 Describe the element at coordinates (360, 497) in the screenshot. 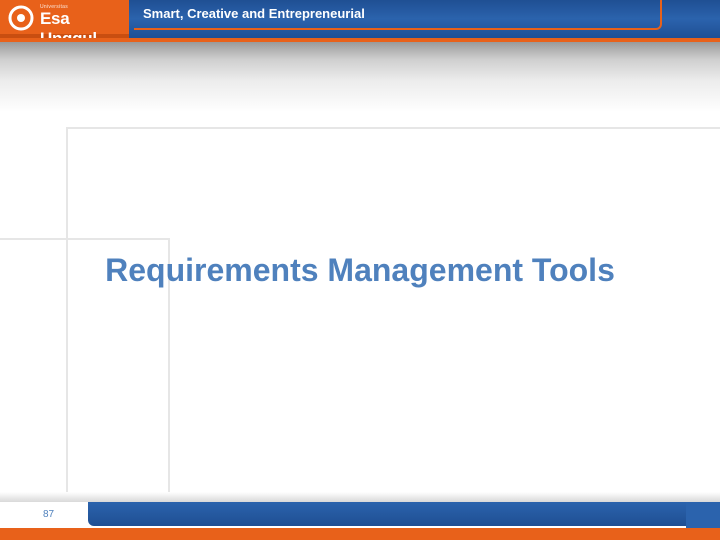

I see `footer-shadow` at that location.